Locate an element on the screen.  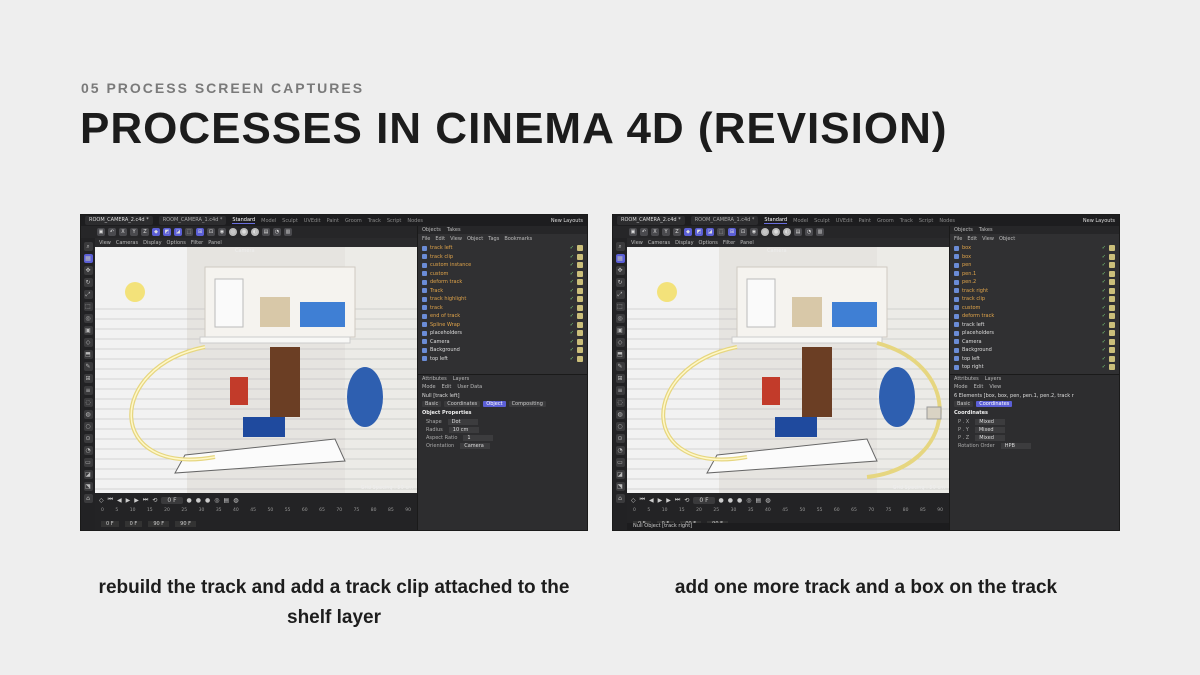
menu-item: User Data is located at coordinates (469, 387).